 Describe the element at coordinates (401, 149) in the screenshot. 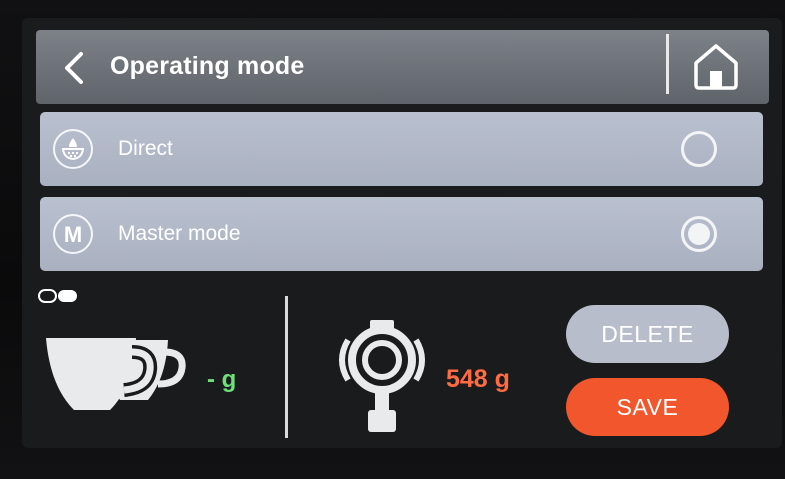

I see `option-direct: Direct` at that location.